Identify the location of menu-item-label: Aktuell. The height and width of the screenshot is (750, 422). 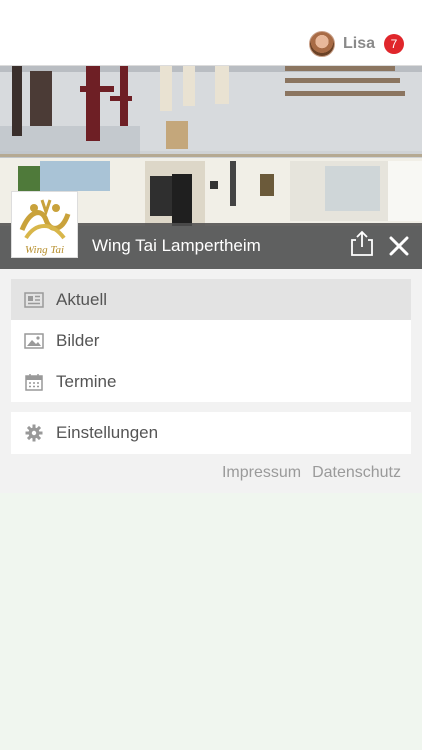
(82, 299).